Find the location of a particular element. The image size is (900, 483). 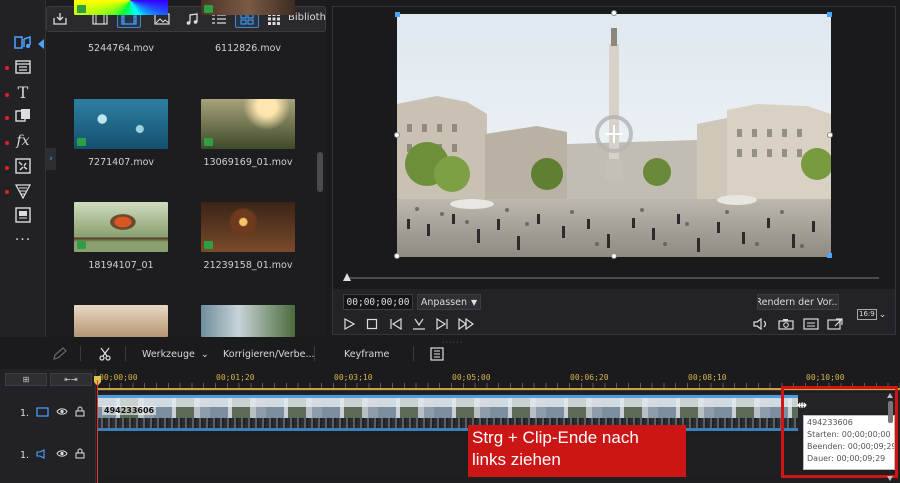

media-clip: 21239158_01.mov is located at coordinates (248, 236).